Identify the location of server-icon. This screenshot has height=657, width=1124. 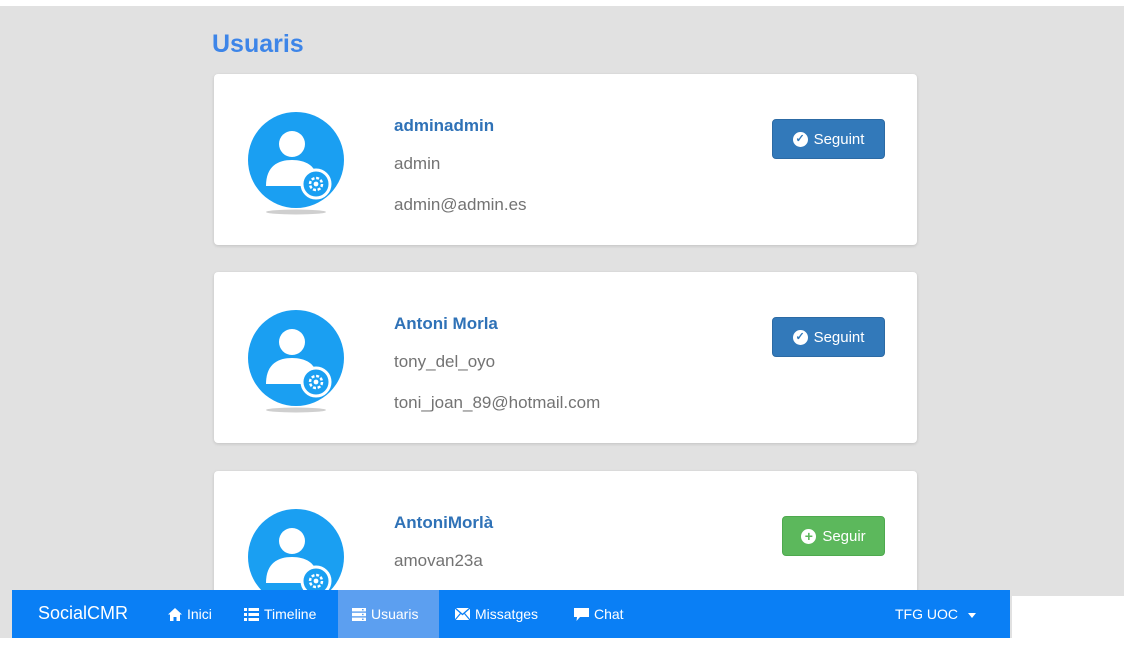
(359, 614).